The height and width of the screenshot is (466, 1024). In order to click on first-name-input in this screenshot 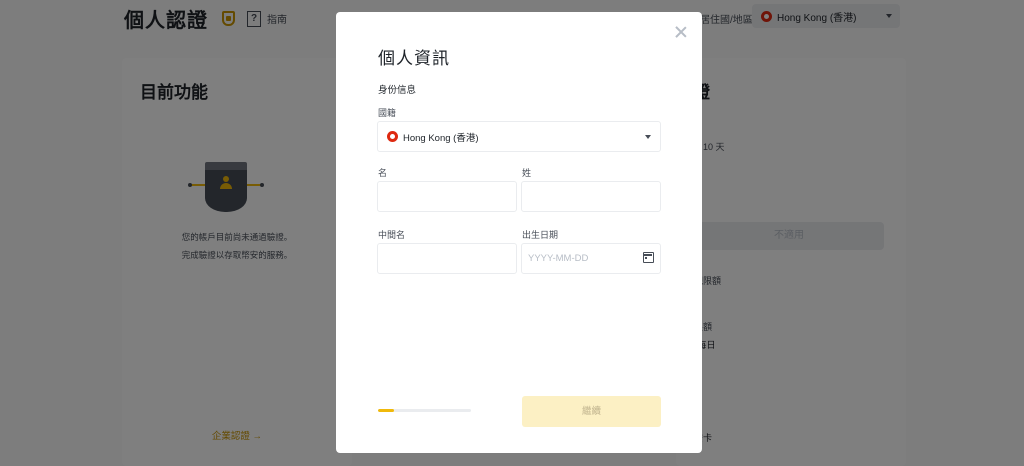, I will do `click(447, 196)`.